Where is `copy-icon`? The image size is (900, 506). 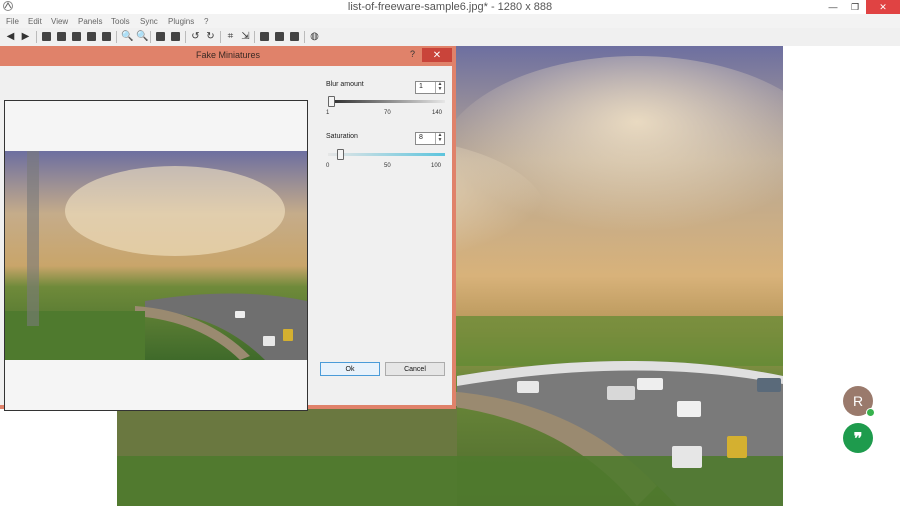
copy-icon is located at coordinates (160, 36).